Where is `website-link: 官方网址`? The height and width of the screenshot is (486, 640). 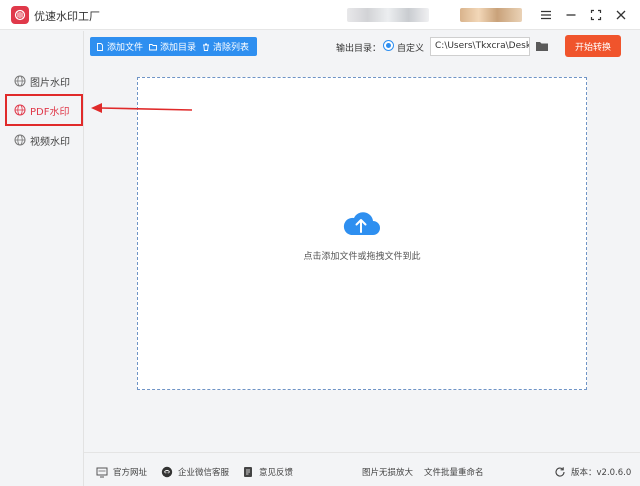
website-link: 官方网址 is located at coordinates (121, 472).